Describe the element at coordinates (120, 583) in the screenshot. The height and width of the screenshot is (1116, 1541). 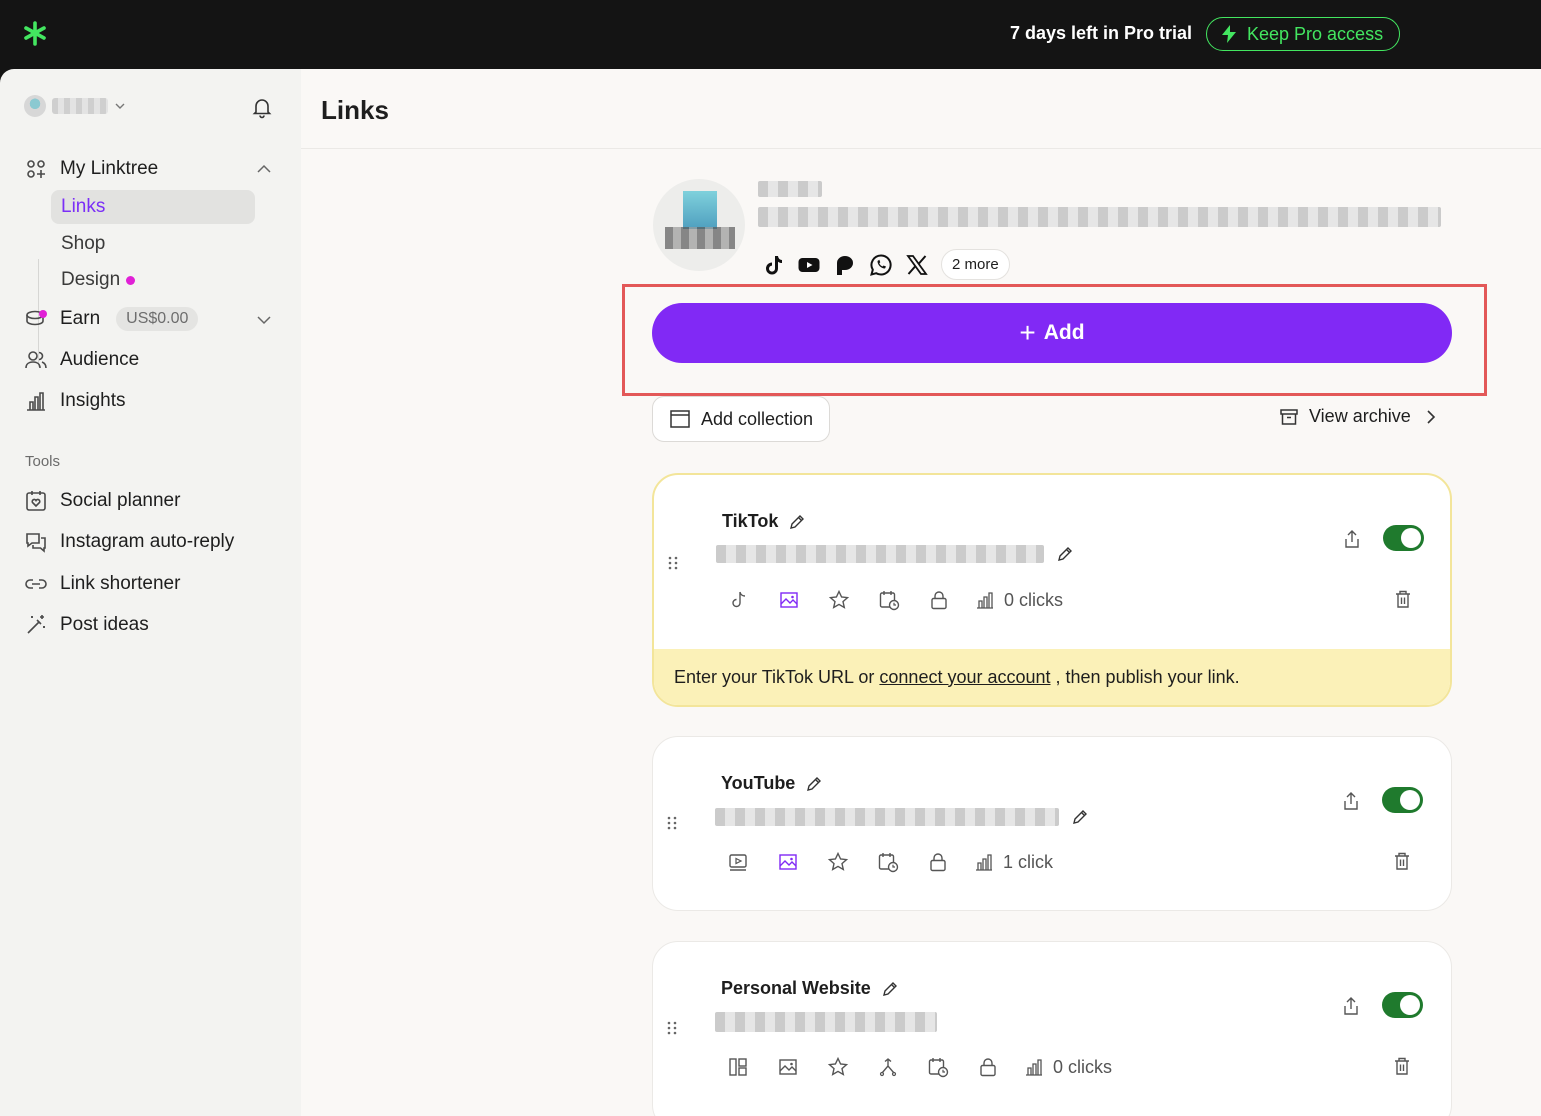
I see `nav-link-shortener-label: Link shortener` at that location.